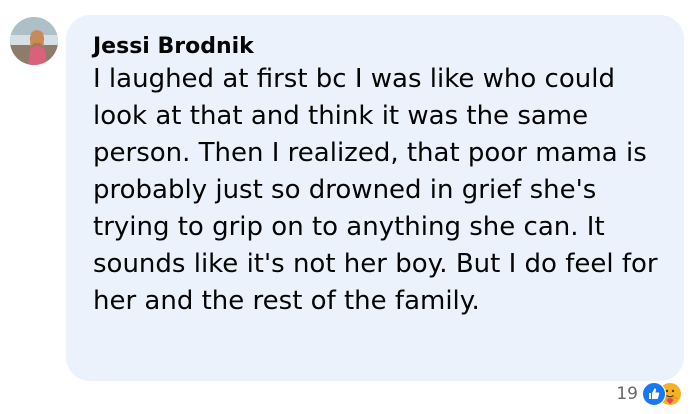 Image resolution: width=700 pixels, height=414 pixels. Describe the element at coordinates (627, 394) in the screenshot. I see `reaction-count: 19` at that location.